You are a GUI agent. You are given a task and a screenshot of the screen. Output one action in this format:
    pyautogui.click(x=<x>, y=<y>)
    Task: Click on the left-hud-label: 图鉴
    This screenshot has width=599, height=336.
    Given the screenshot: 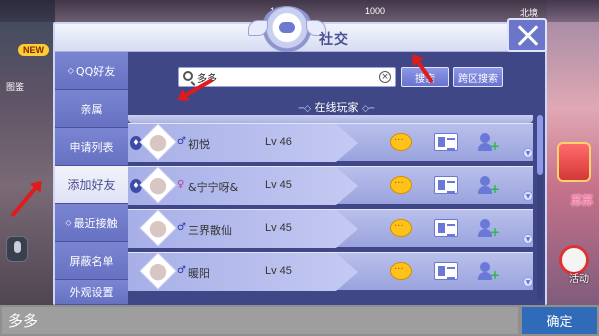 What is the action you would take?
    pyautogui.click(x=15, y=86)
    